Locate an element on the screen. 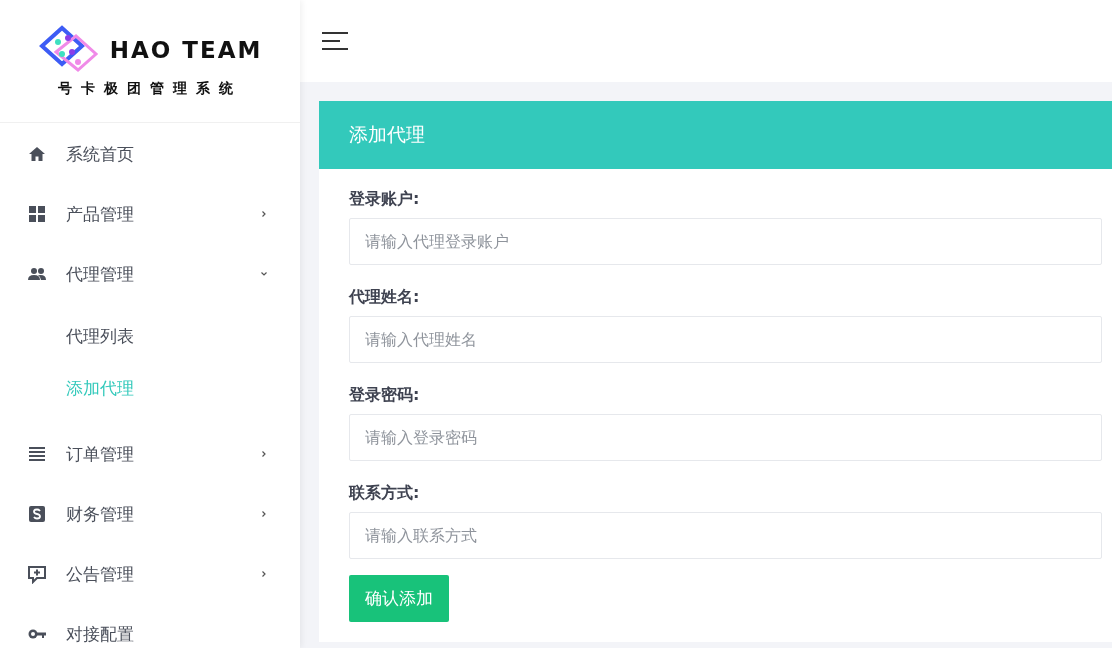  card-title: 添加代理 is located at coordinates (387, 134).